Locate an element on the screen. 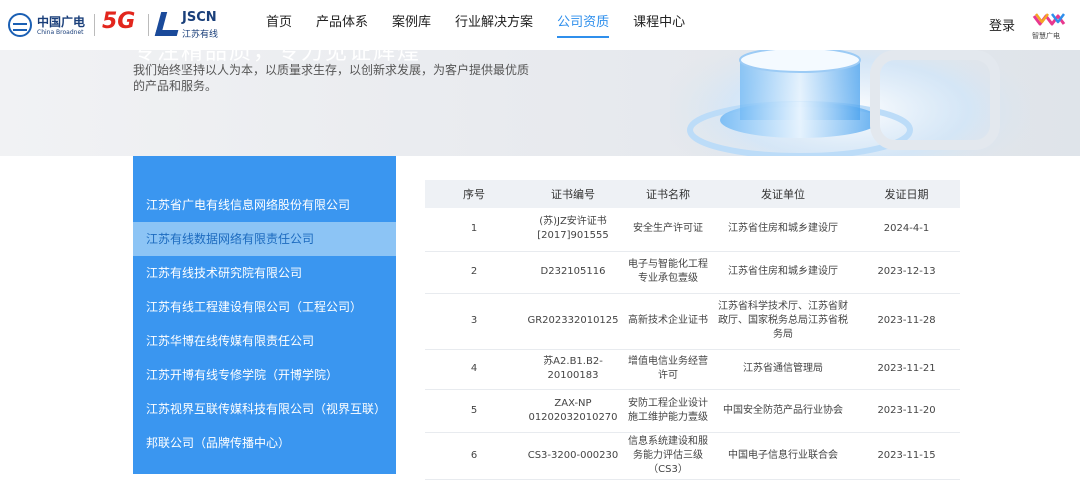 The image size is (1080, 480). header-cert-no: 证书编号 is located at coordinates (573, 194).